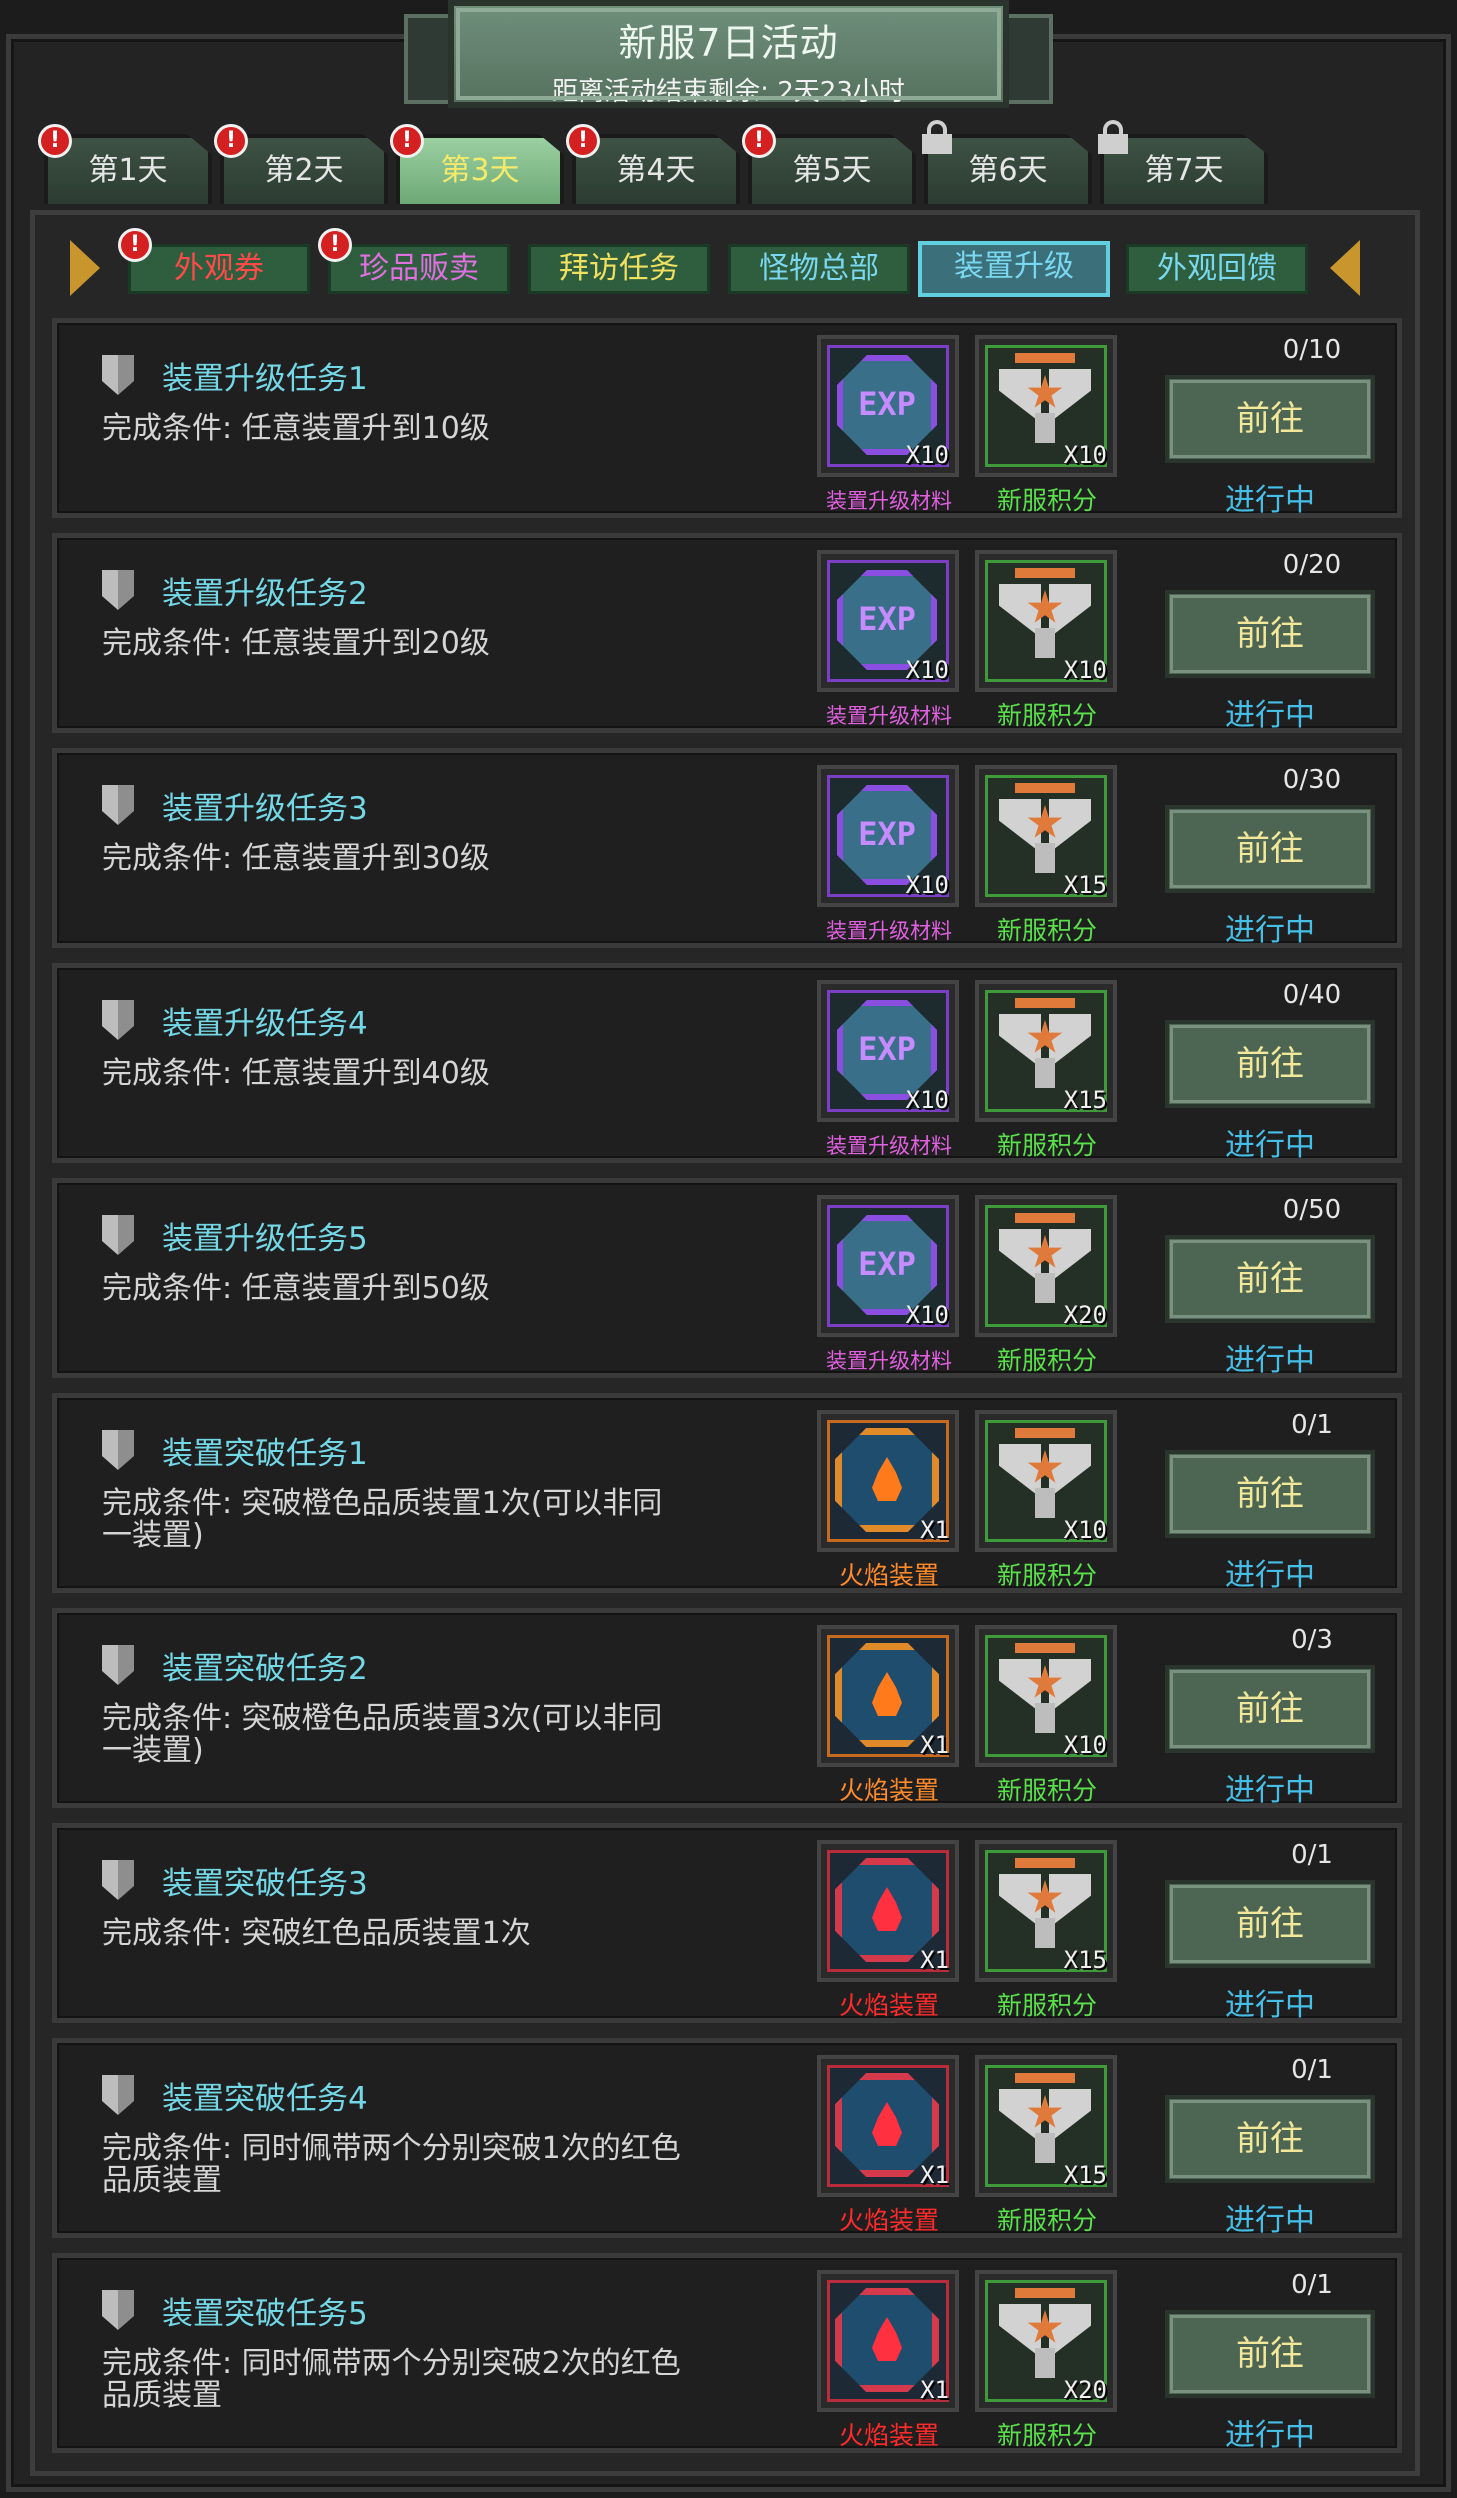  I want to click on day-tab-label: 第2天, so click(304, 170).